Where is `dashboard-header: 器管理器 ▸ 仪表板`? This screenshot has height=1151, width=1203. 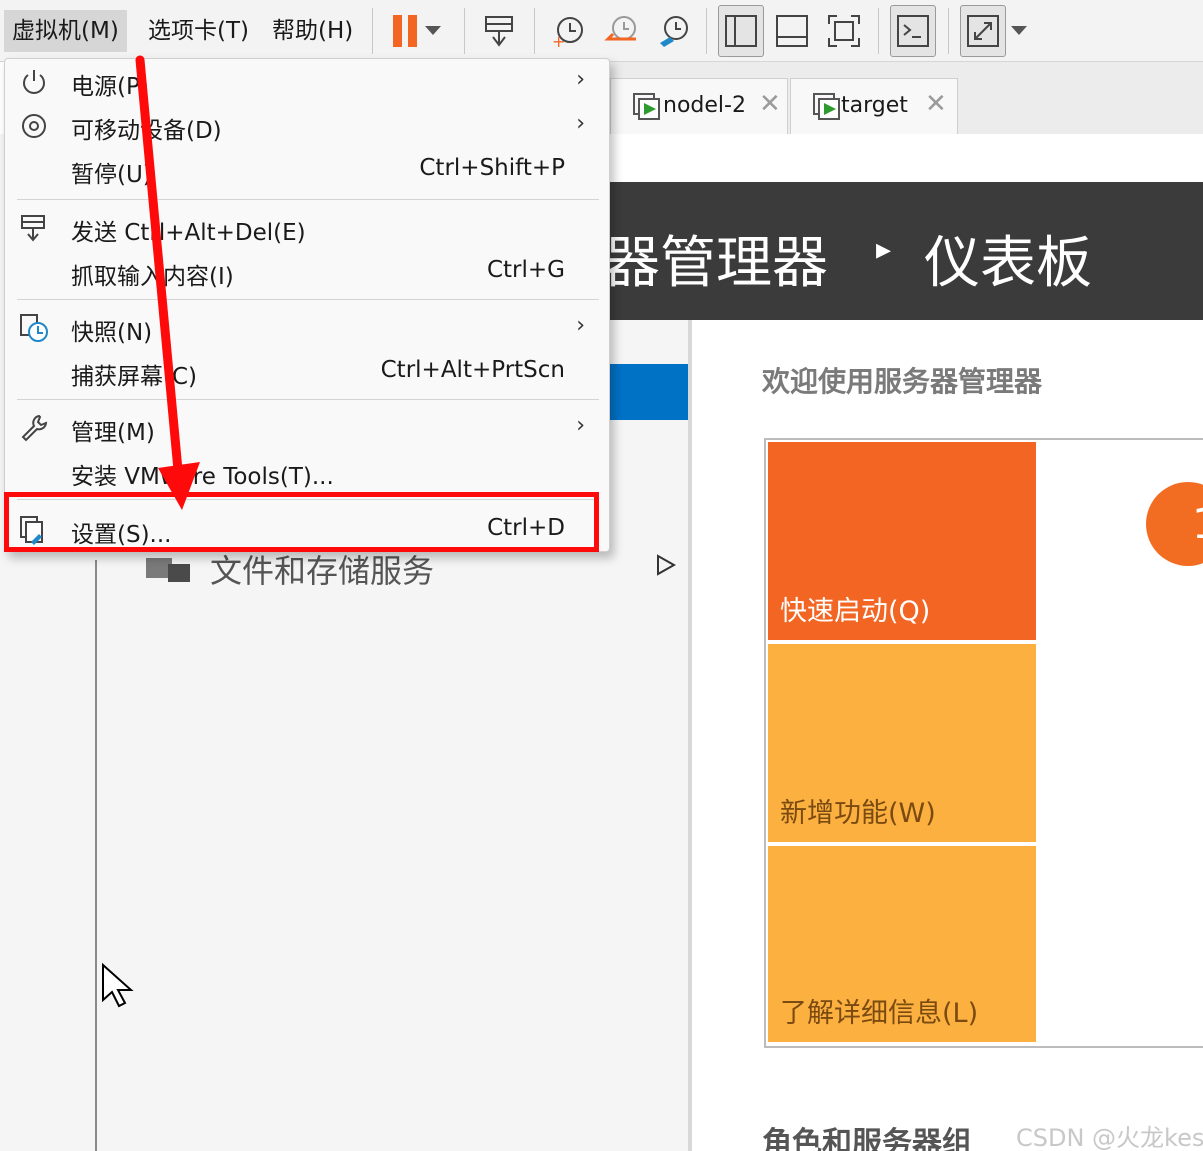
dashboard-header: 器管理器 ▸ 仪表板 is located at coordinates (901, 251).